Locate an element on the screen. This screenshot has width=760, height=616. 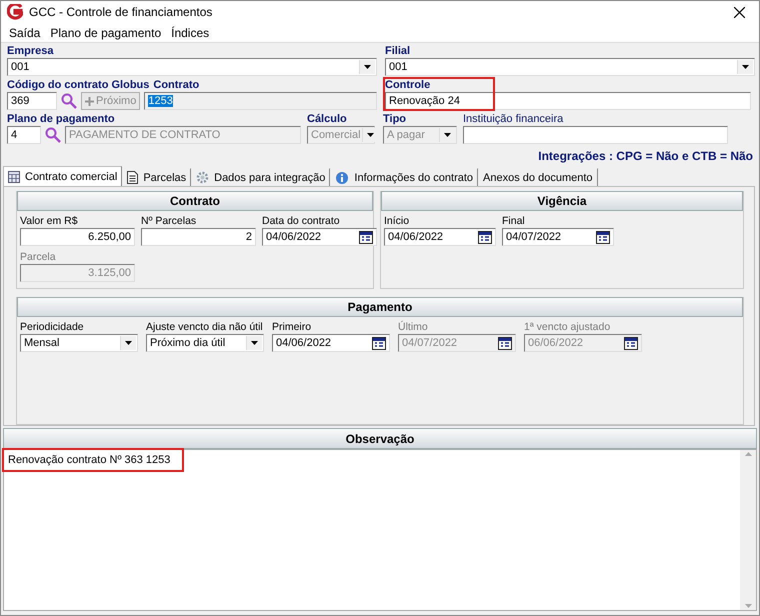
text-field: 4 is located at coordinates (24, 135).